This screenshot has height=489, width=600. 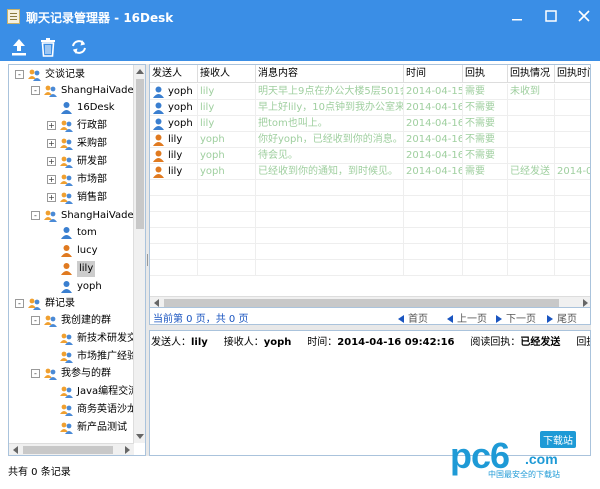 What do you see at coordinates (71, 410) in the screenshot?
I see `tree-node: 商务英语沙龙` at bounding box center [71, 410].